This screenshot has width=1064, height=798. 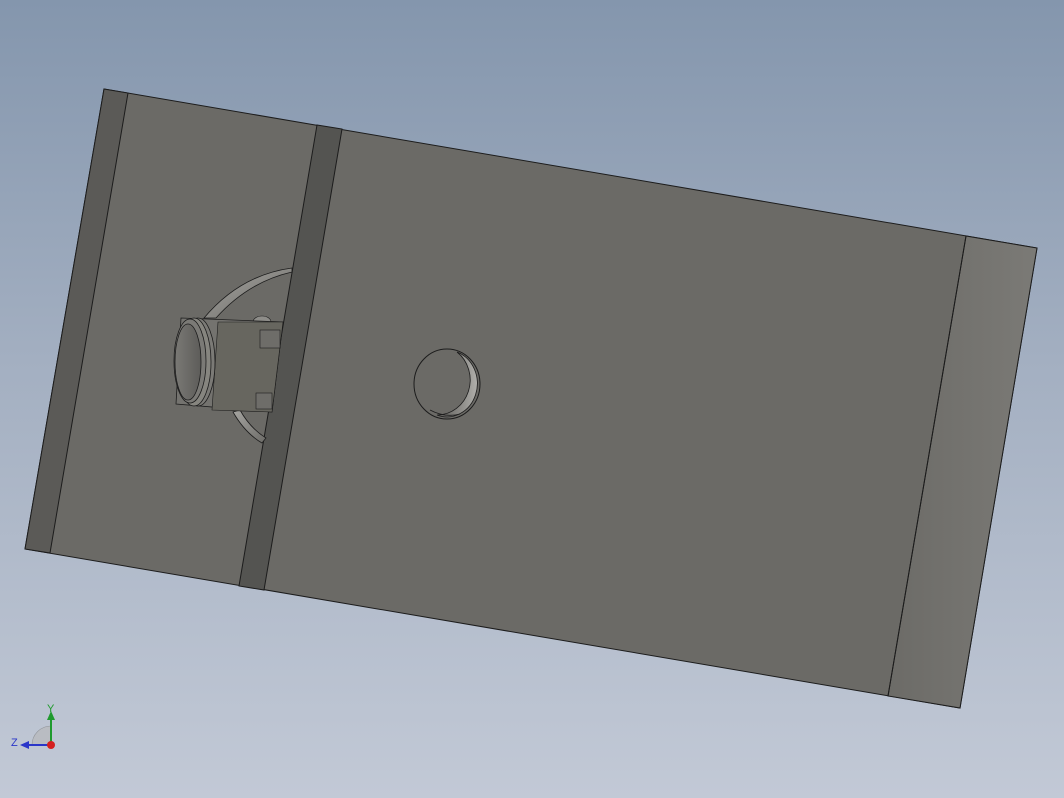 I want to click on triad-quarter-disc, so click(x=41, y=735).